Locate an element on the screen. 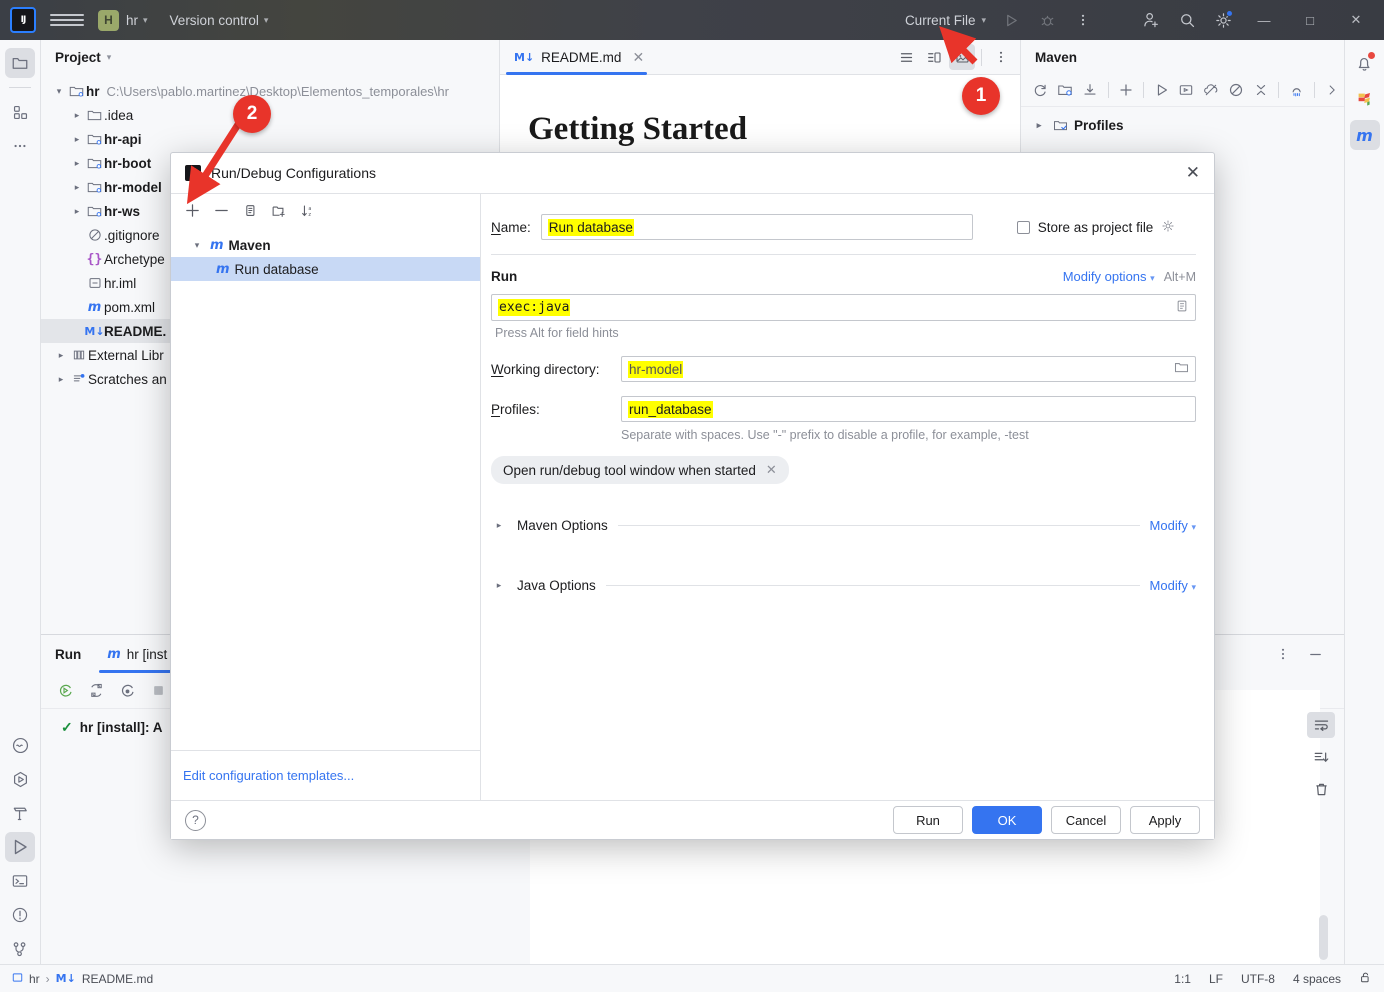 The image size is (1384, 992). preview-icon is located at coordinates (962, 57).